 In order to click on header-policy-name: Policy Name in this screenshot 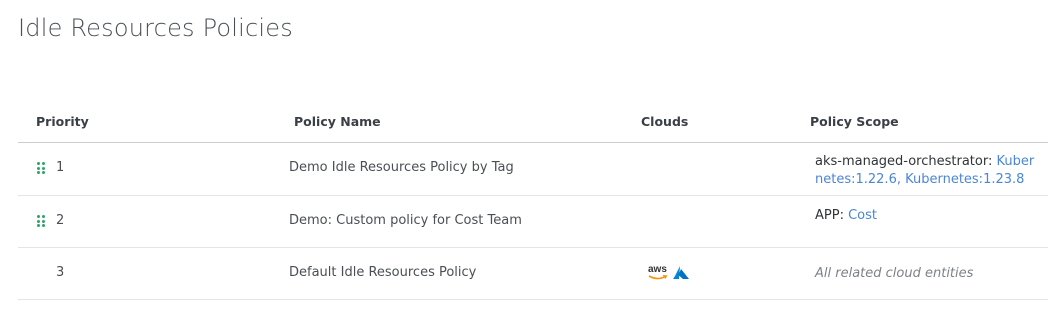, I will do `click(337, 121)`.